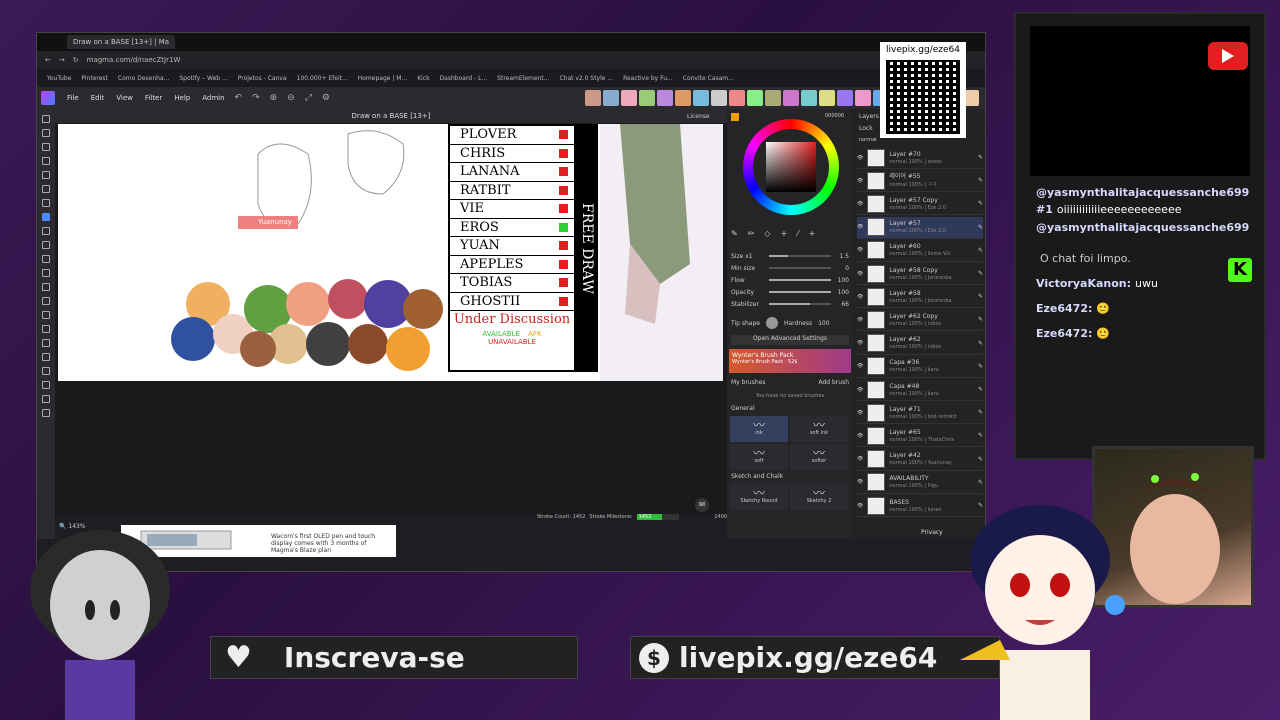 This screenshot has height=720, width=1280. Describe the element at coordinates (920, 413) in the screenshot. I see `layer-item: 👁 Layer #71 normal 100% | lost-retrokit ✎` at that location.